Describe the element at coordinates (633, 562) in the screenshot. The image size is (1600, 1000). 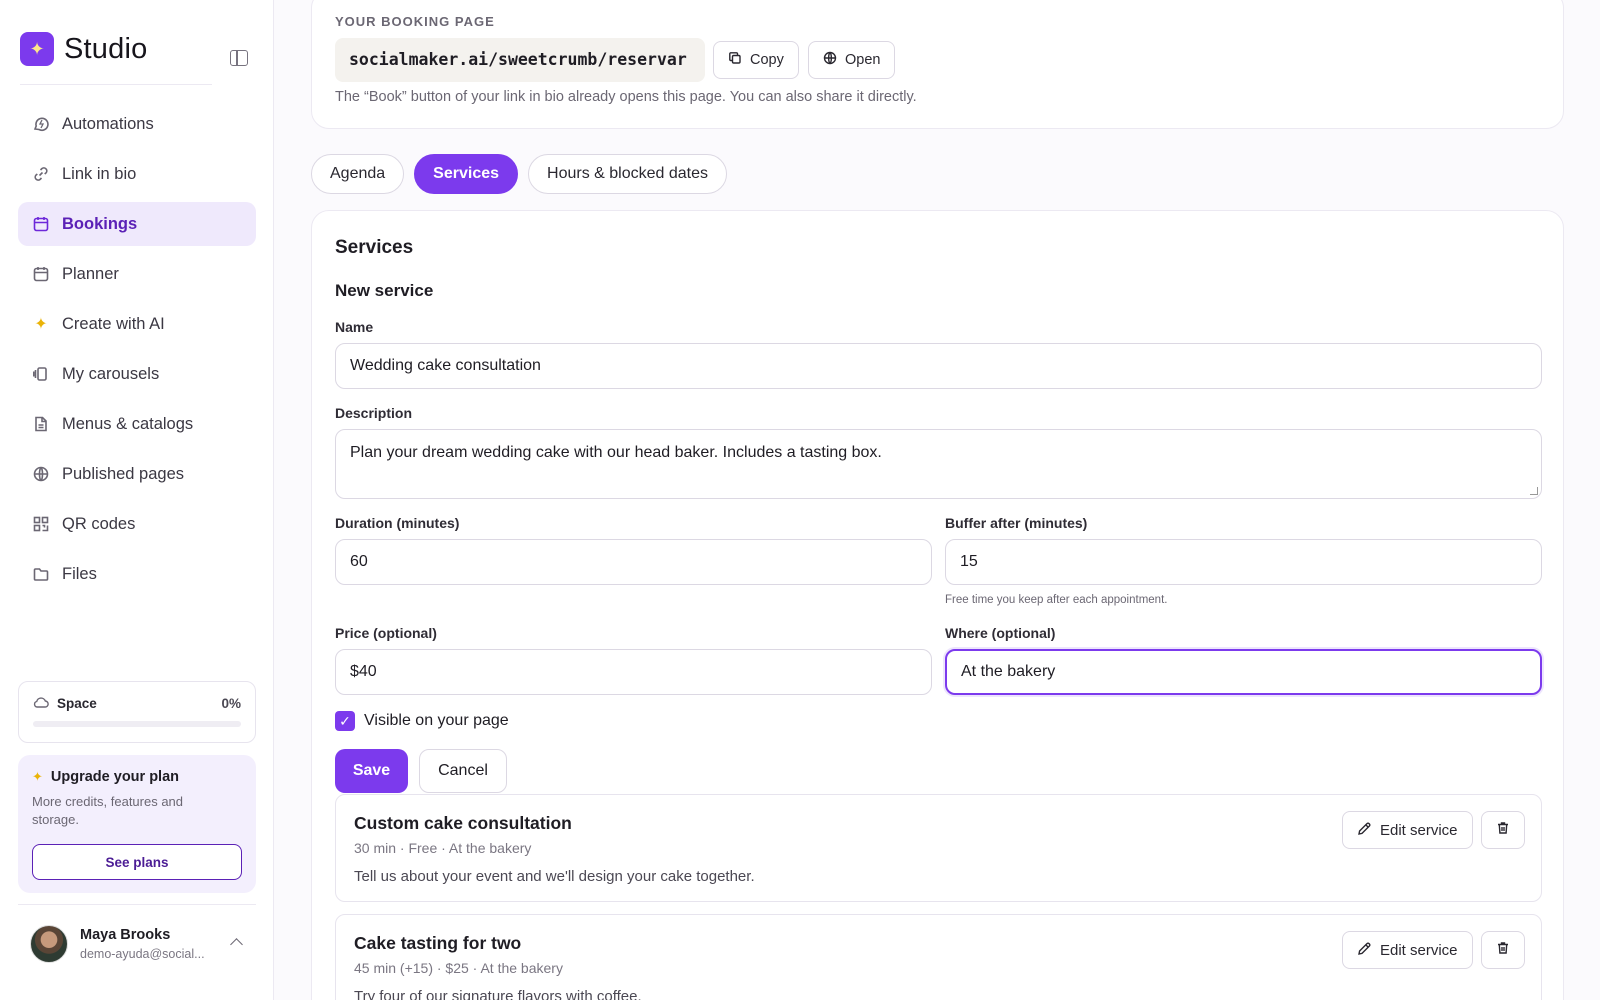
I see `duration-input: 60` at that location.